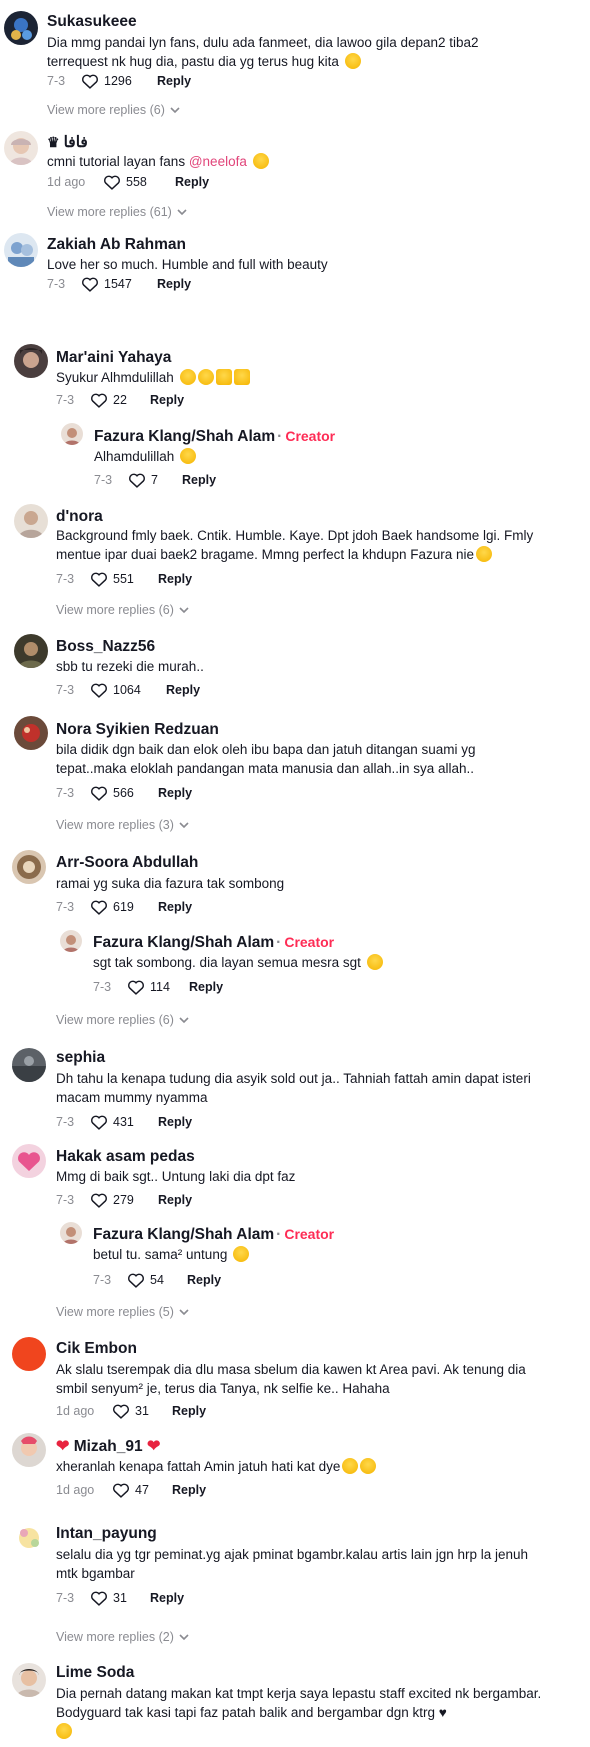  I want to click on like-button: 431, so click(117, 1122).